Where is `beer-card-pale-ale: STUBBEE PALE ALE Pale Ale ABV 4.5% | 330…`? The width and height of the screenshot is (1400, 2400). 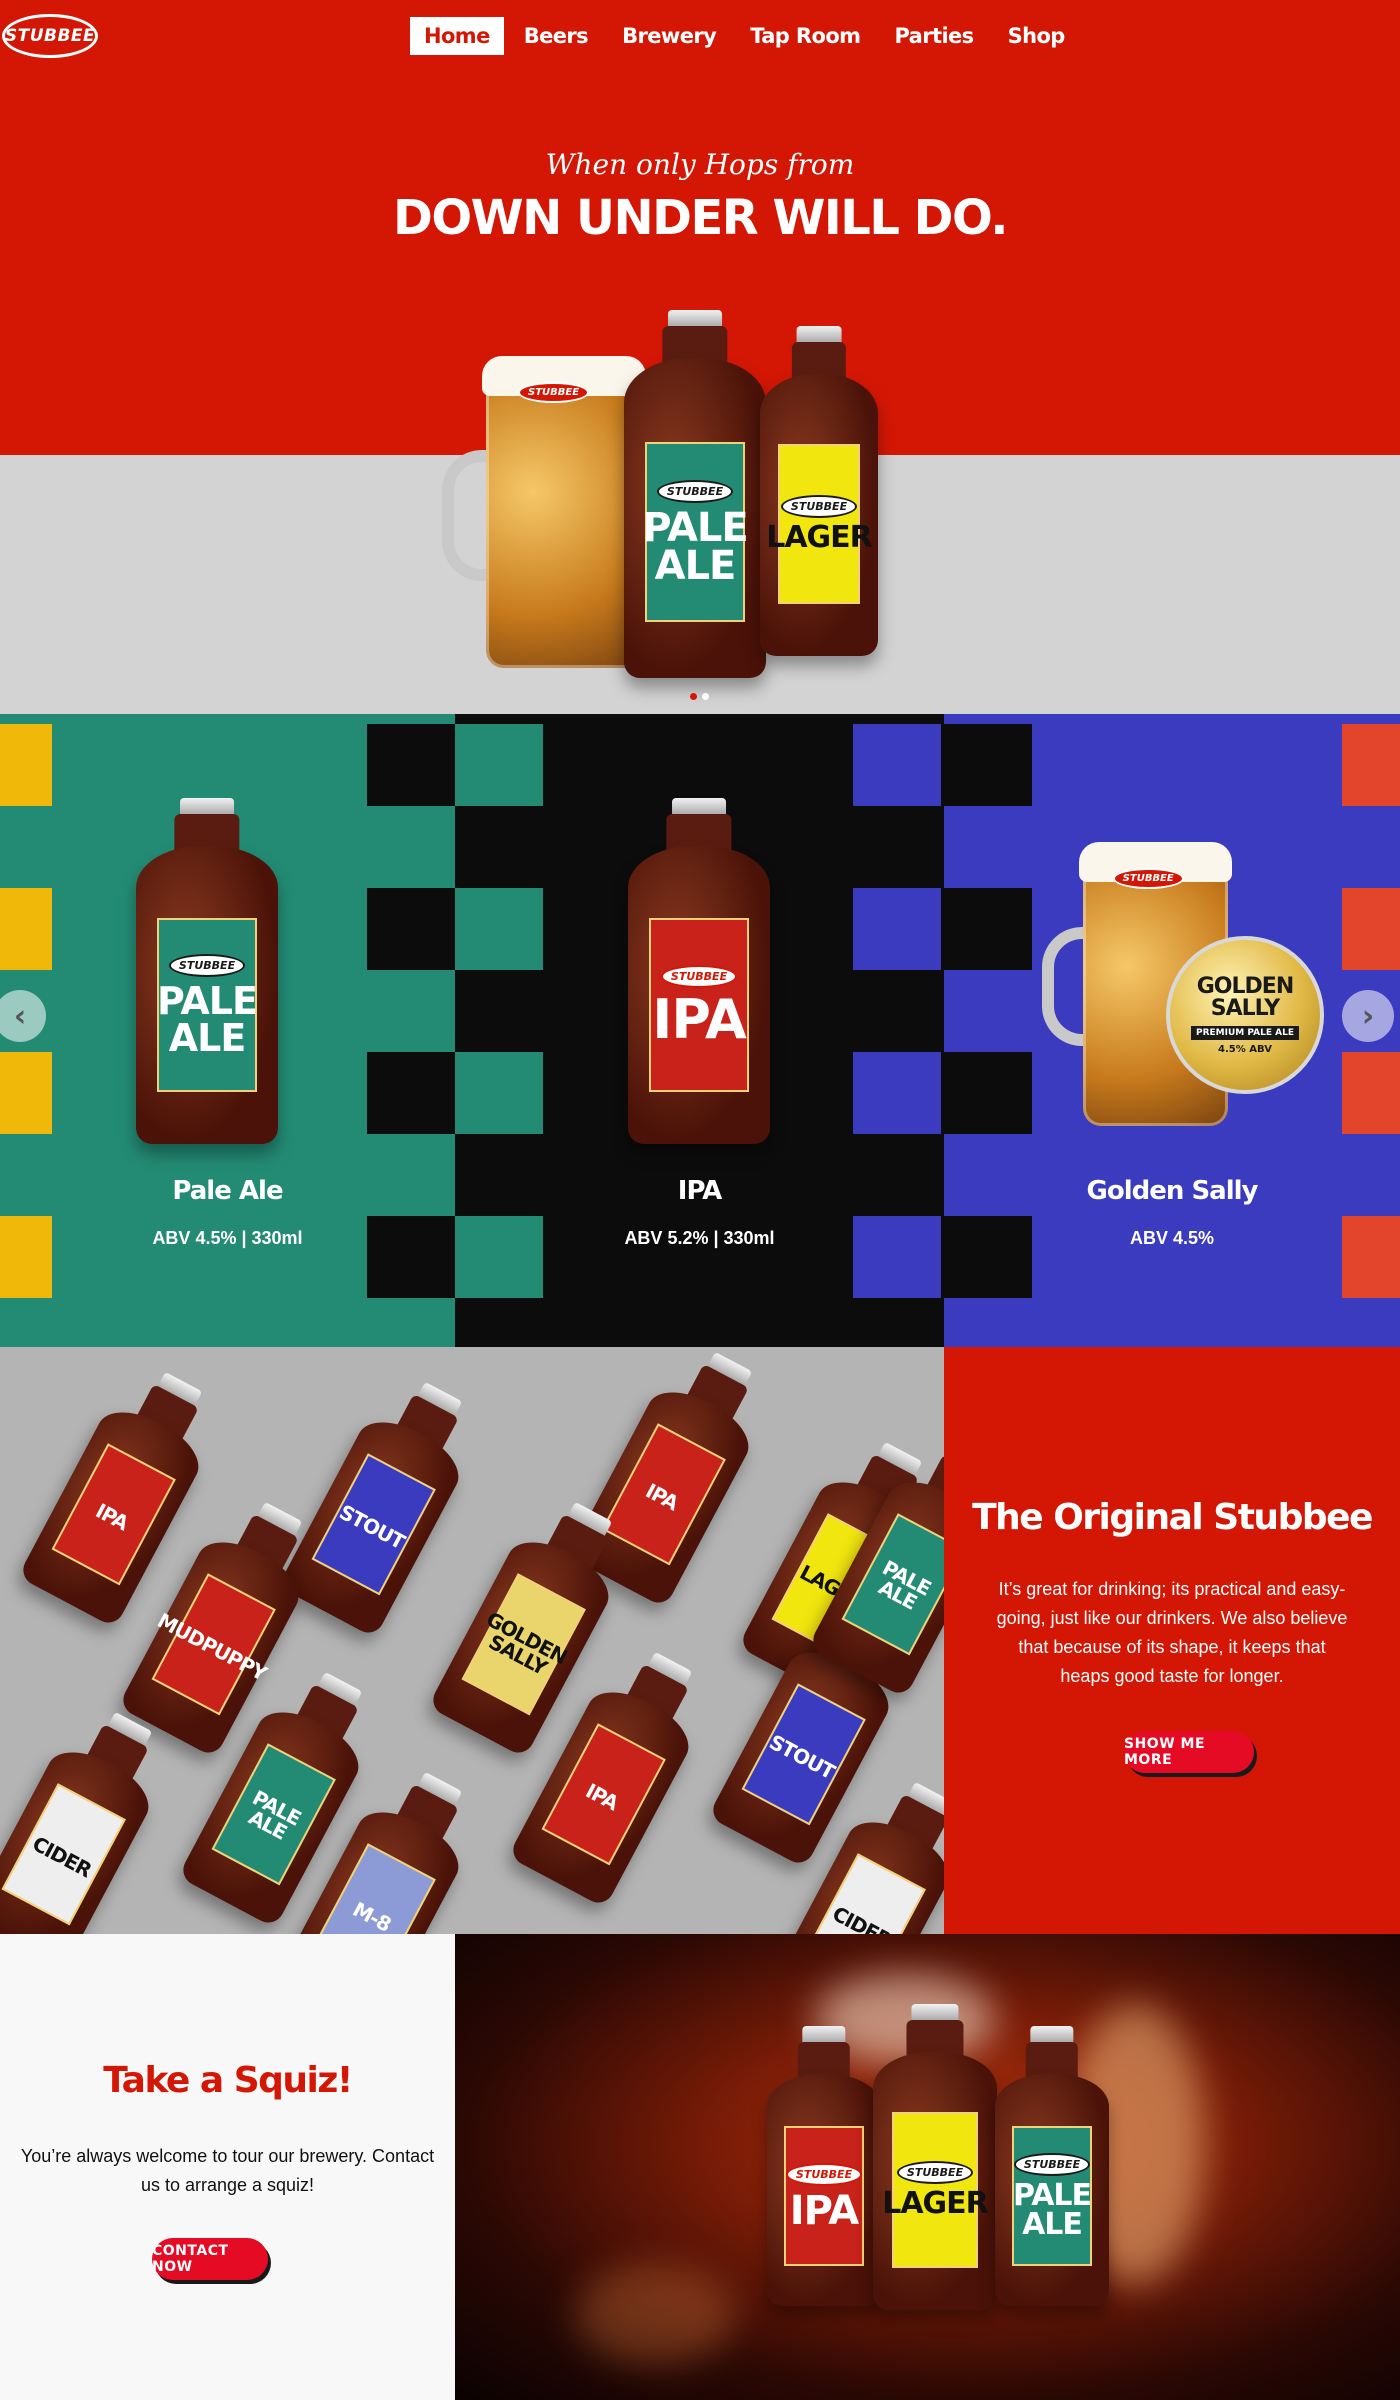 beer-card-pale-ale: STUBBEE PALE ALE Pale Ale ABV 4.5% | 330… is located at coordinates (227, 1030).